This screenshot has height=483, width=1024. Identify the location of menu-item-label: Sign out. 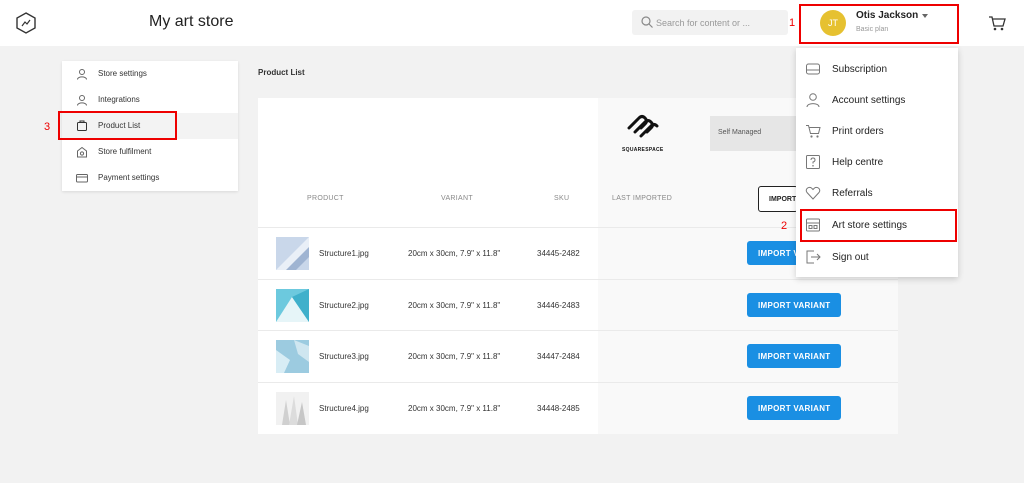
(850, 257).